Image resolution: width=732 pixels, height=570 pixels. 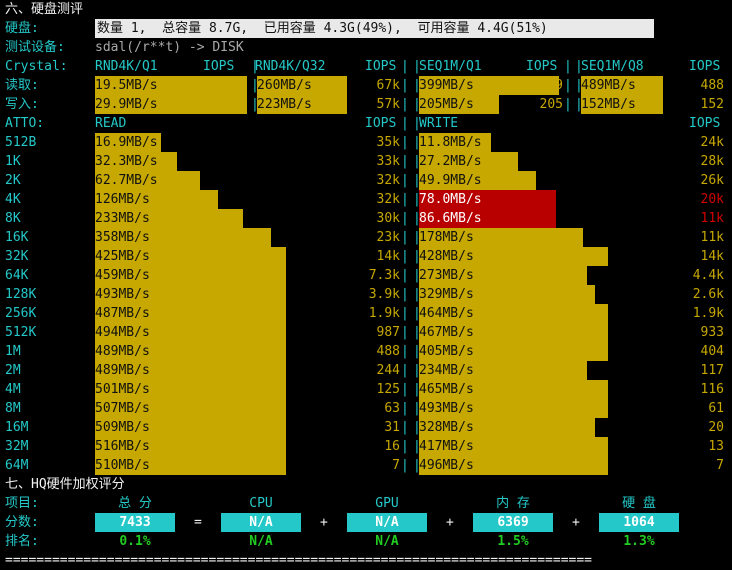 I want to click on atto-read-iops: 16, so click(x=392, y=446).